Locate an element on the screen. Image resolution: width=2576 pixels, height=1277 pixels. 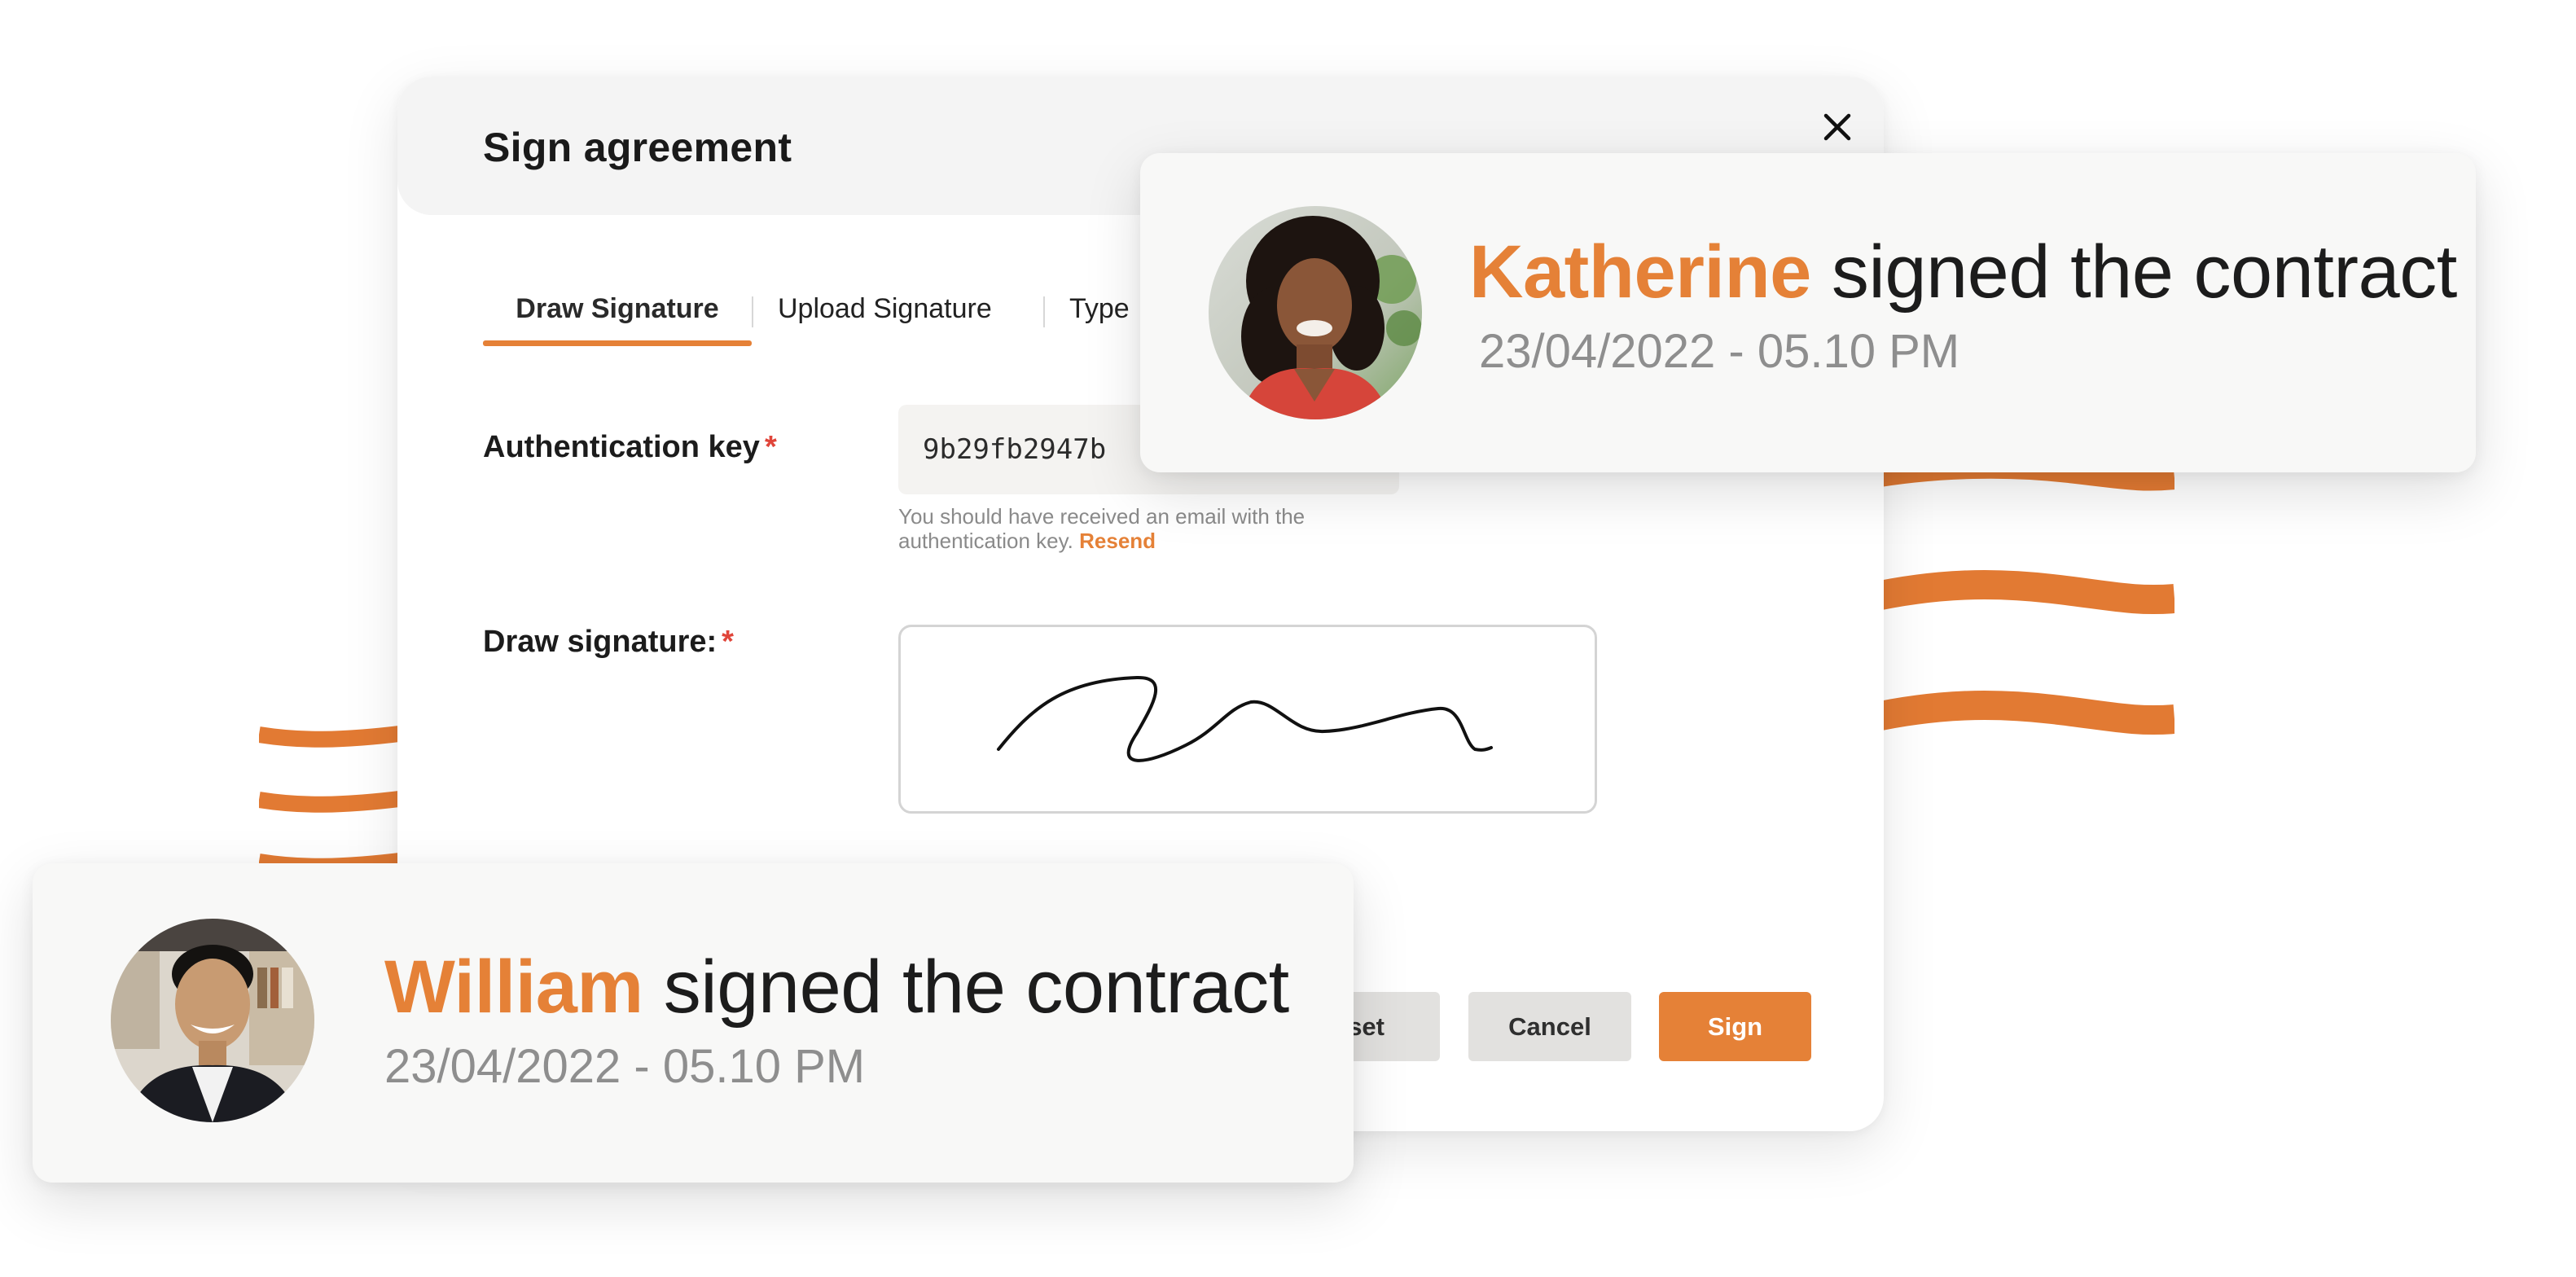
auth-key-label: Authentication key * is located at coordinates (630, 447).